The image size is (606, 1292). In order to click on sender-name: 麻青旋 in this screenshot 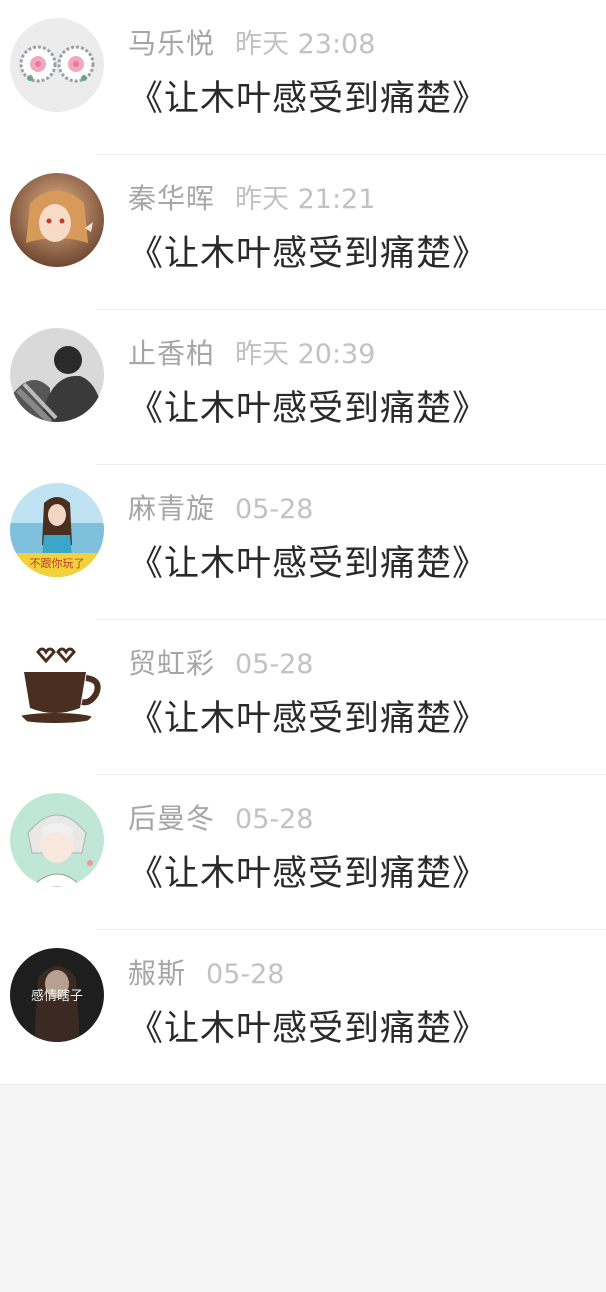, I will do `click(172, 508)`.